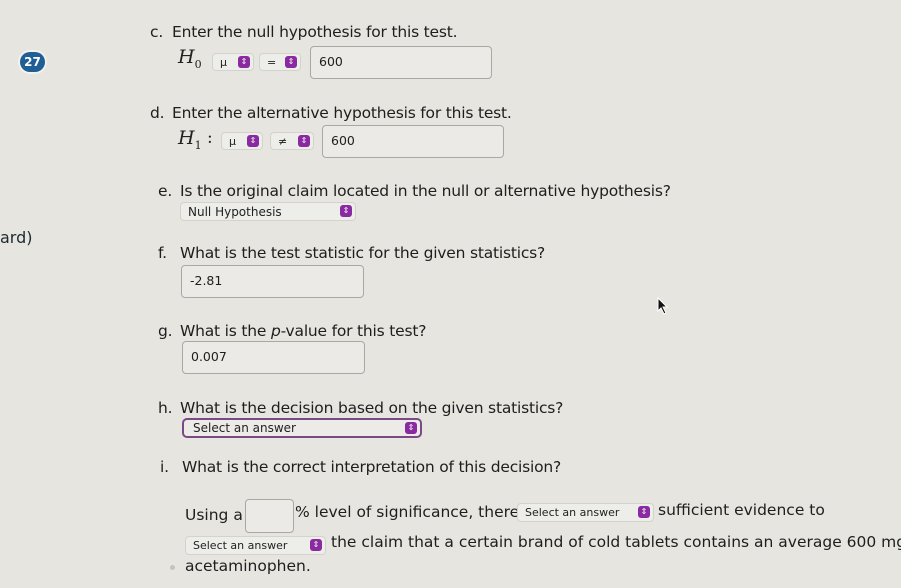 This screenshot has width=901, height=588. What do you see at coordinates (280, 62) in the screenshot?
I see `null-operator-select: = ⇕` at bounding box center [280, 62].